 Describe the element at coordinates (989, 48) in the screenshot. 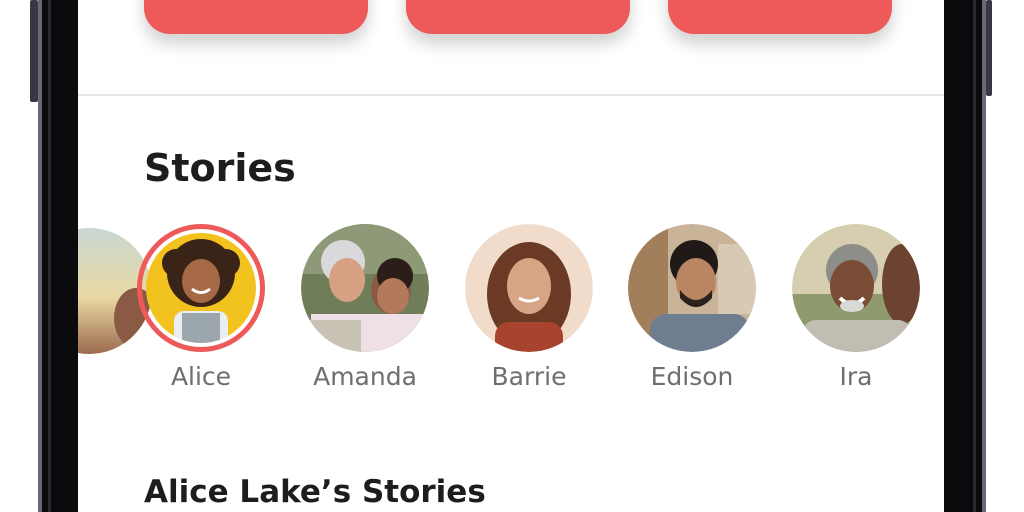

I see `phone-power-button` at that location.